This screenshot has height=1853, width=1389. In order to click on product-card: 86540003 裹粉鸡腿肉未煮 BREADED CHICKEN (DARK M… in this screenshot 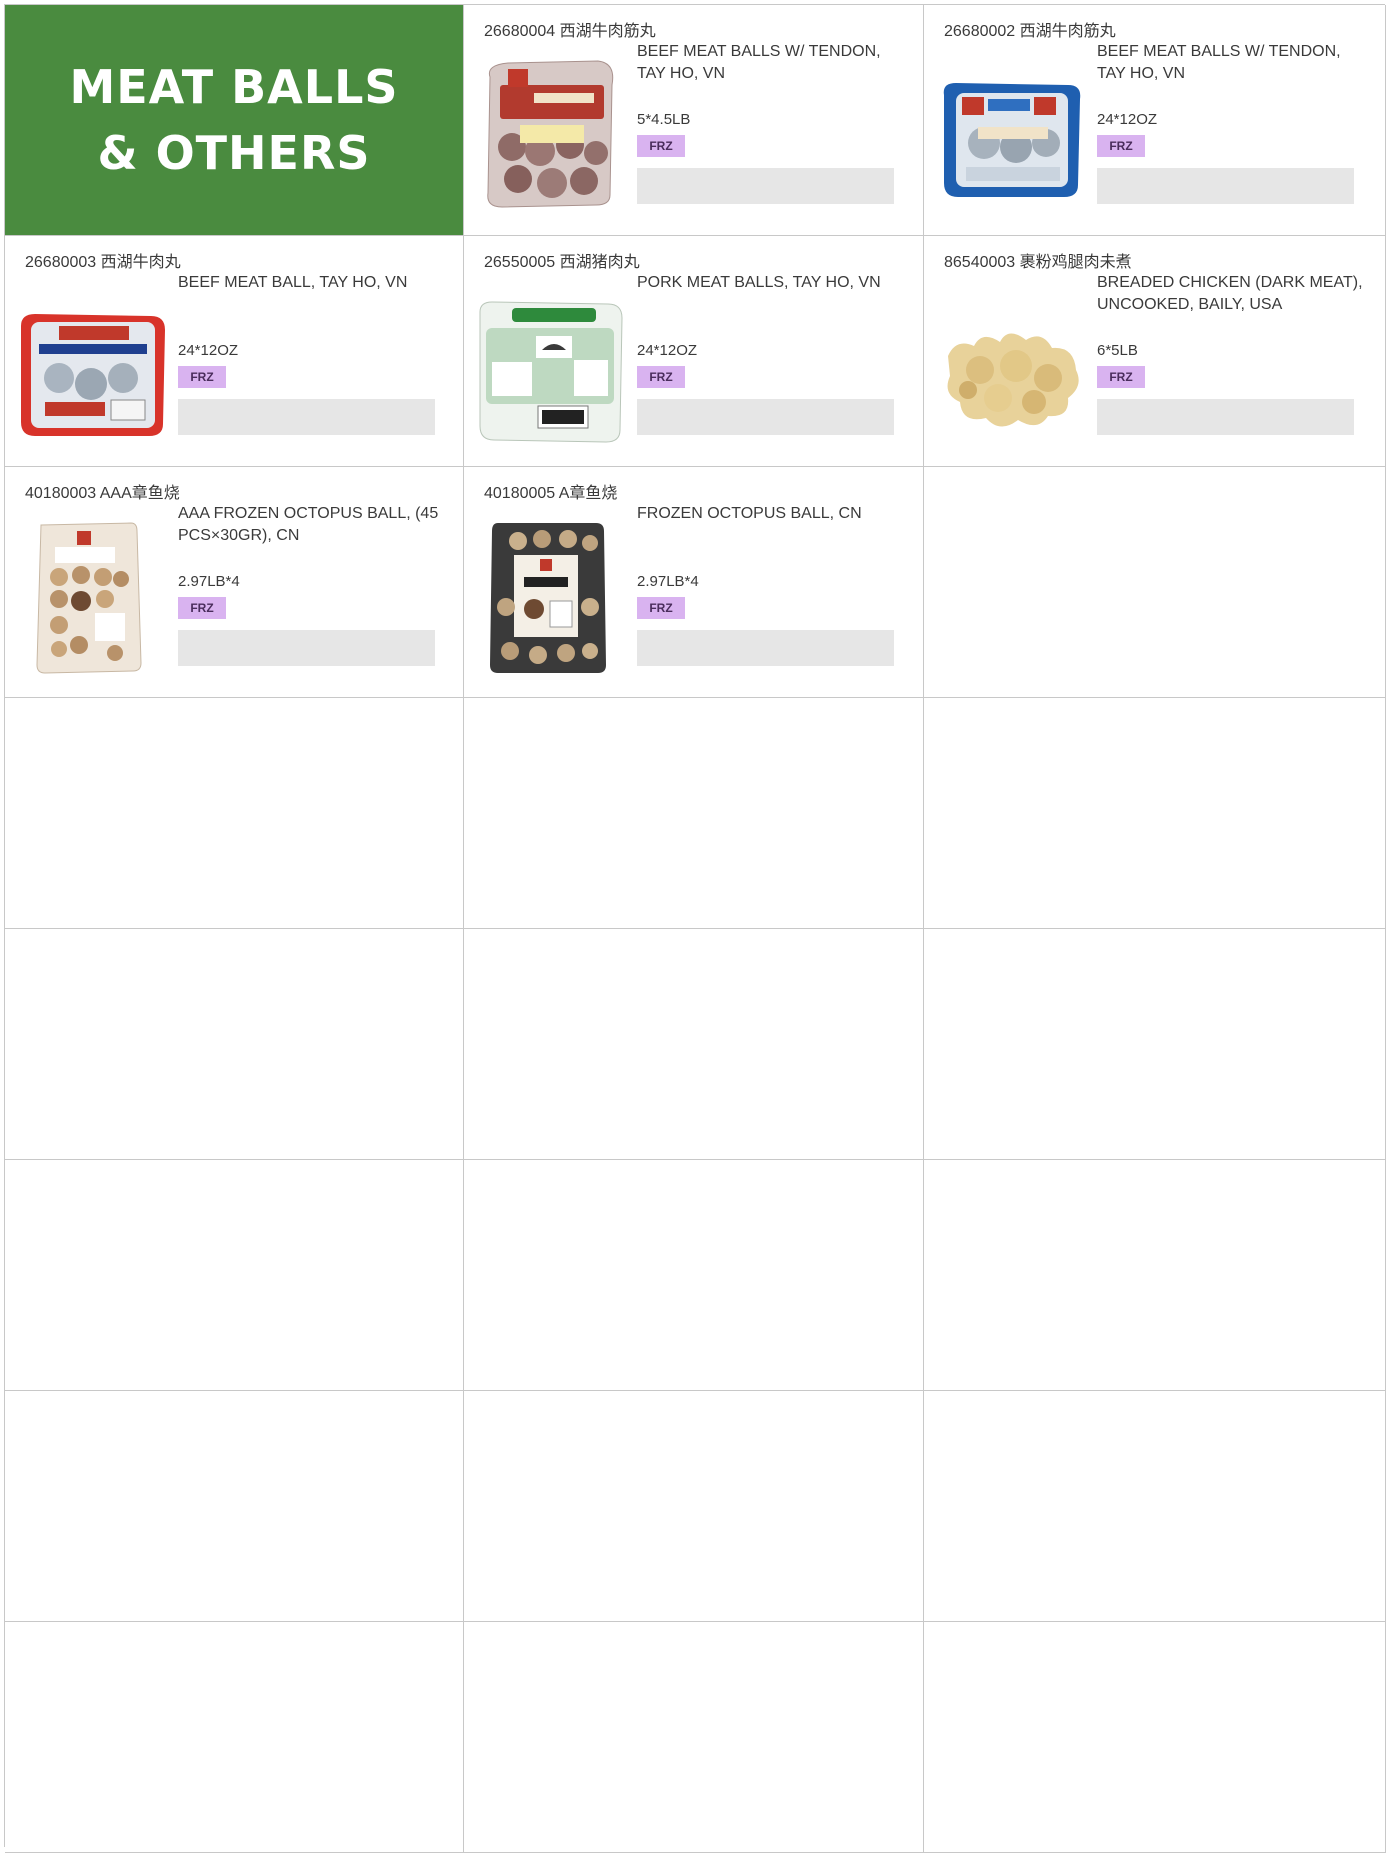, I will do `click(1155, 351)`.